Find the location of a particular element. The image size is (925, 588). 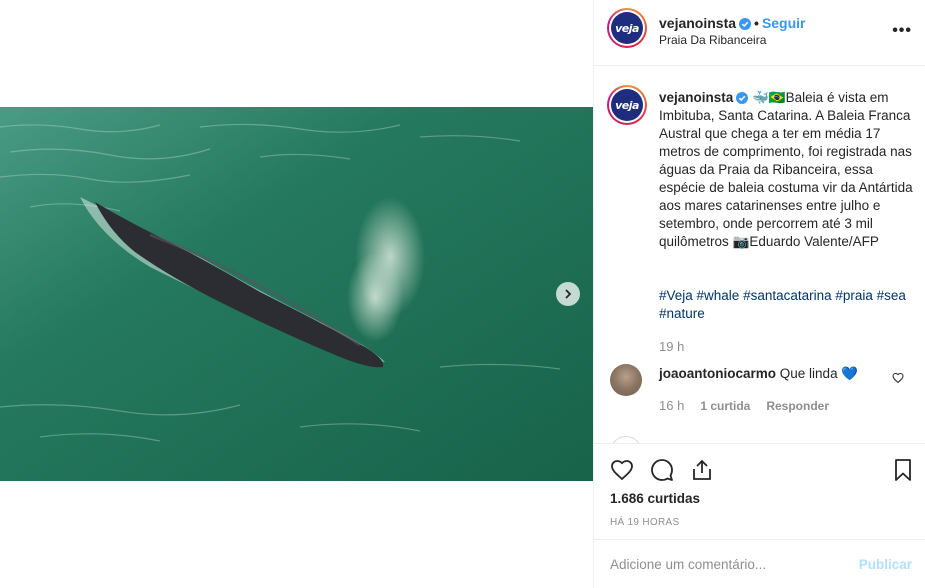

comment-username: joaoantoniocarmo is located at coordinates (717, 373).